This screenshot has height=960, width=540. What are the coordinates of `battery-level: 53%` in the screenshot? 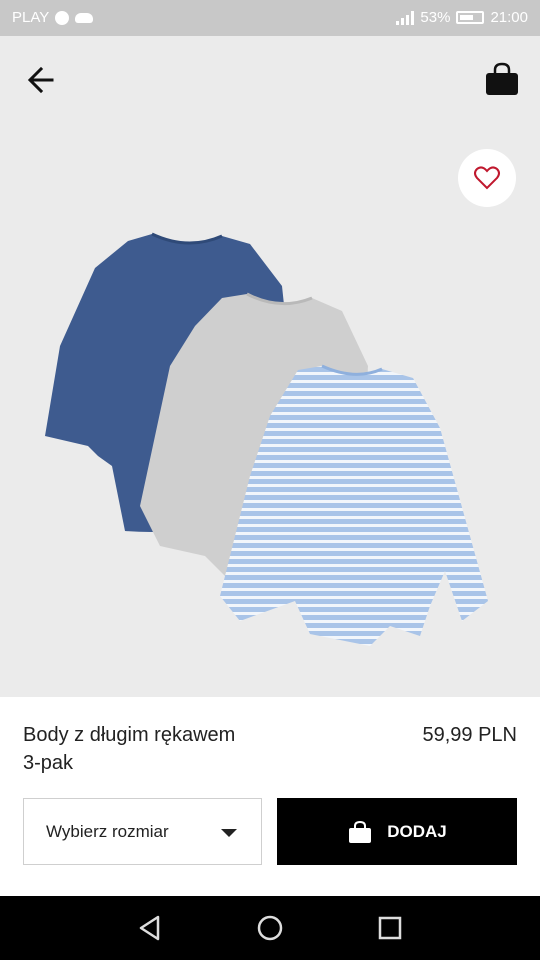 It's located at (435, 17).